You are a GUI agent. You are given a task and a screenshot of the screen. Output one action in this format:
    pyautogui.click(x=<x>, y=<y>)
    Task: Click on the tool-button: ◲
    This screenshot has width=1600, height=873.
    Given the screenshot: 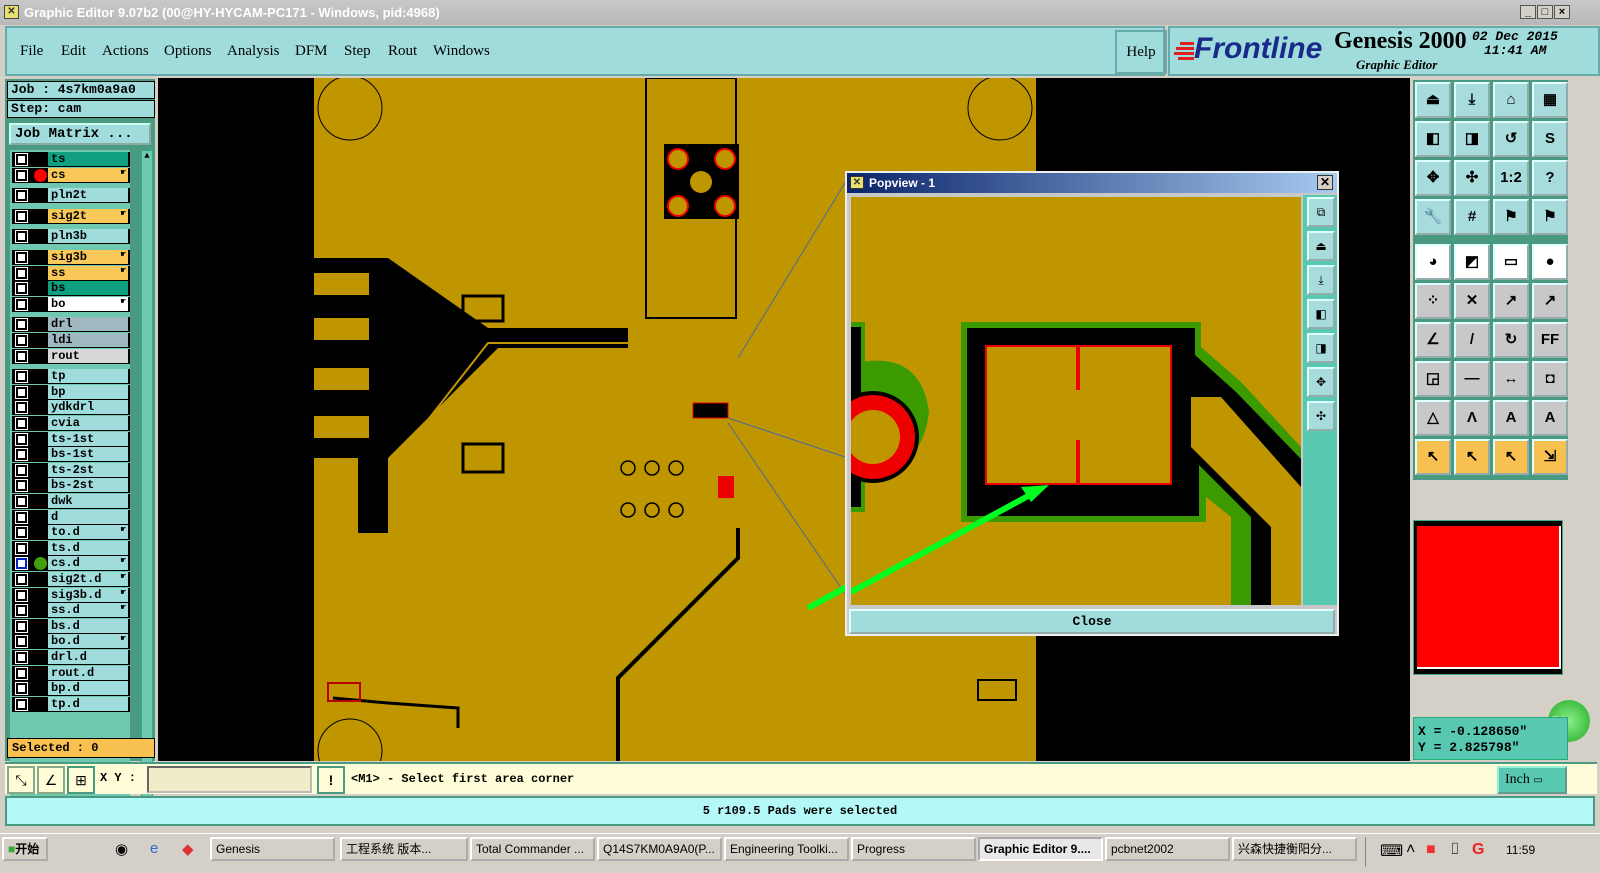 What is the action you would take?
    pyautogui.click(x=1433, y=379)
    